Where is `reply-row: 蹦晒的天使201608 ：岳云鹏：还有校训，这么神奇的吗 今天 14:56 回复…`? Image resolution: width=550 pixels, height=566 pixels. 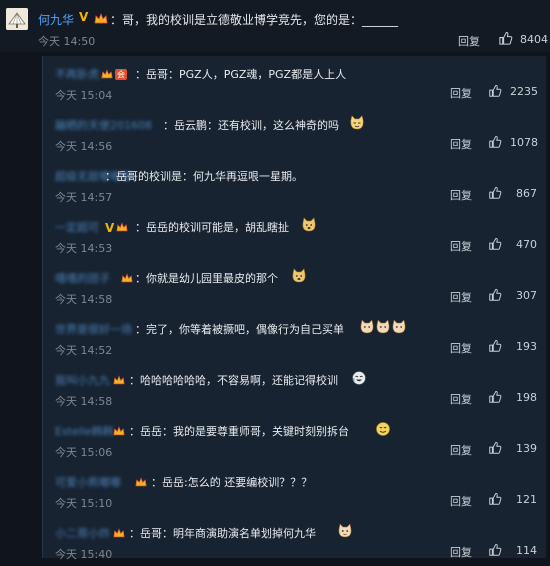
reply-row: 蹦晒的天使201608 ：岳云鹏：还有校训，这么神奇的吗 今天 14:56 回复… is located at coordinates (294, 132).